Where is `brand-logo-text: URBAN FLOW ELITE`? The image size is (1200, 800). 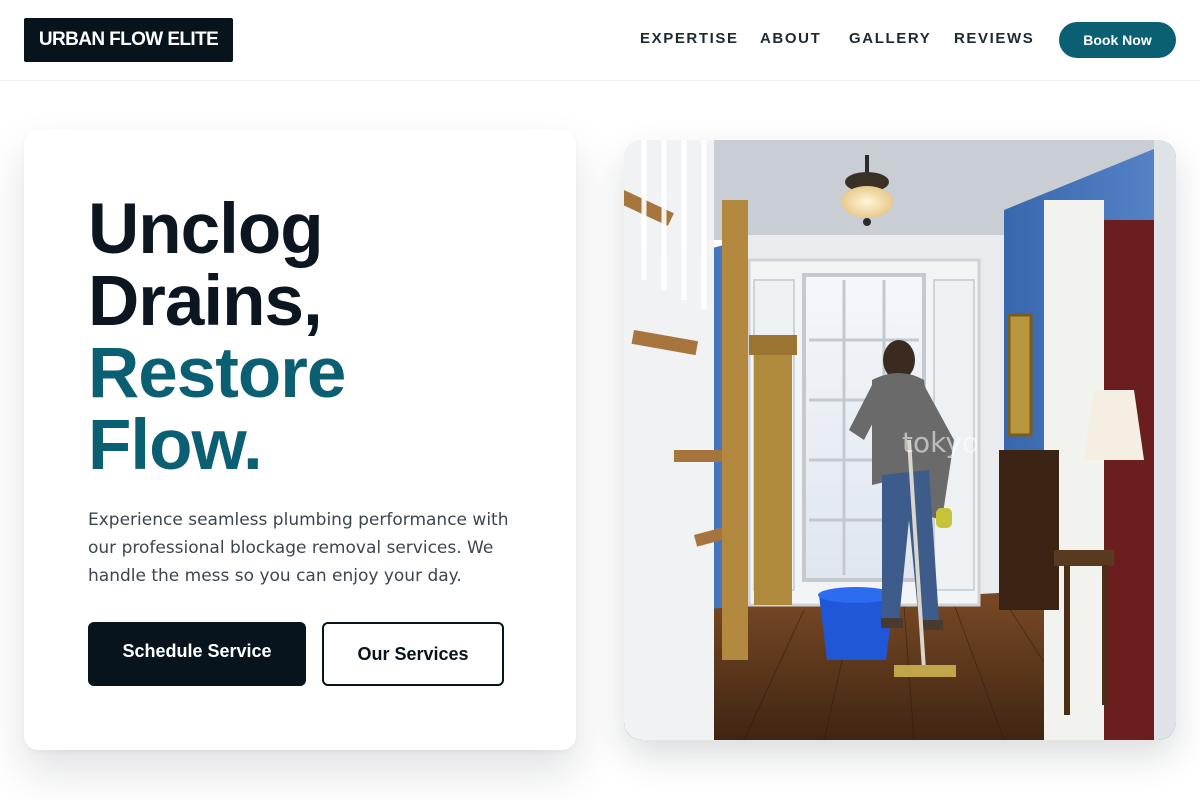 brand-logo-text: URBAN FLOW ELITE is located at coordinates (128, 39).